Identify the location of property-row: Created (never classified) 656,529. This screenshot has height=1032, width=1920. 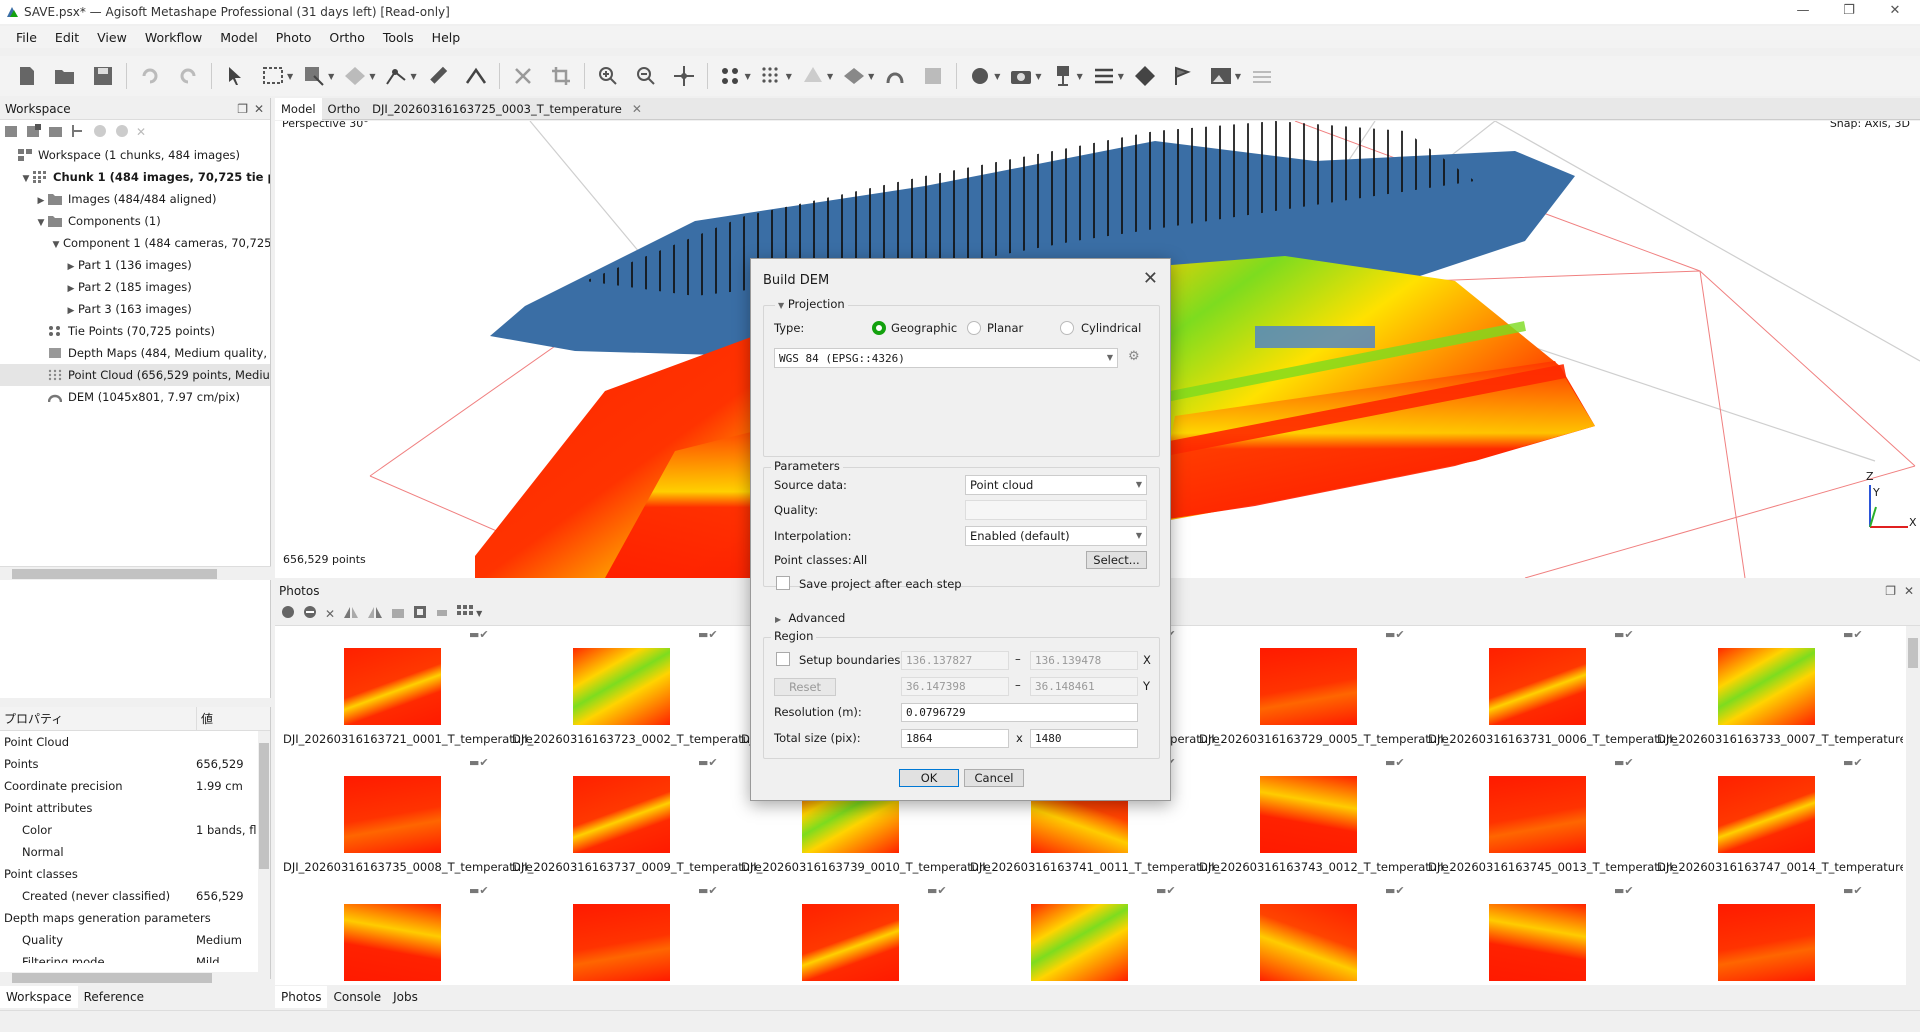
(135, 896).